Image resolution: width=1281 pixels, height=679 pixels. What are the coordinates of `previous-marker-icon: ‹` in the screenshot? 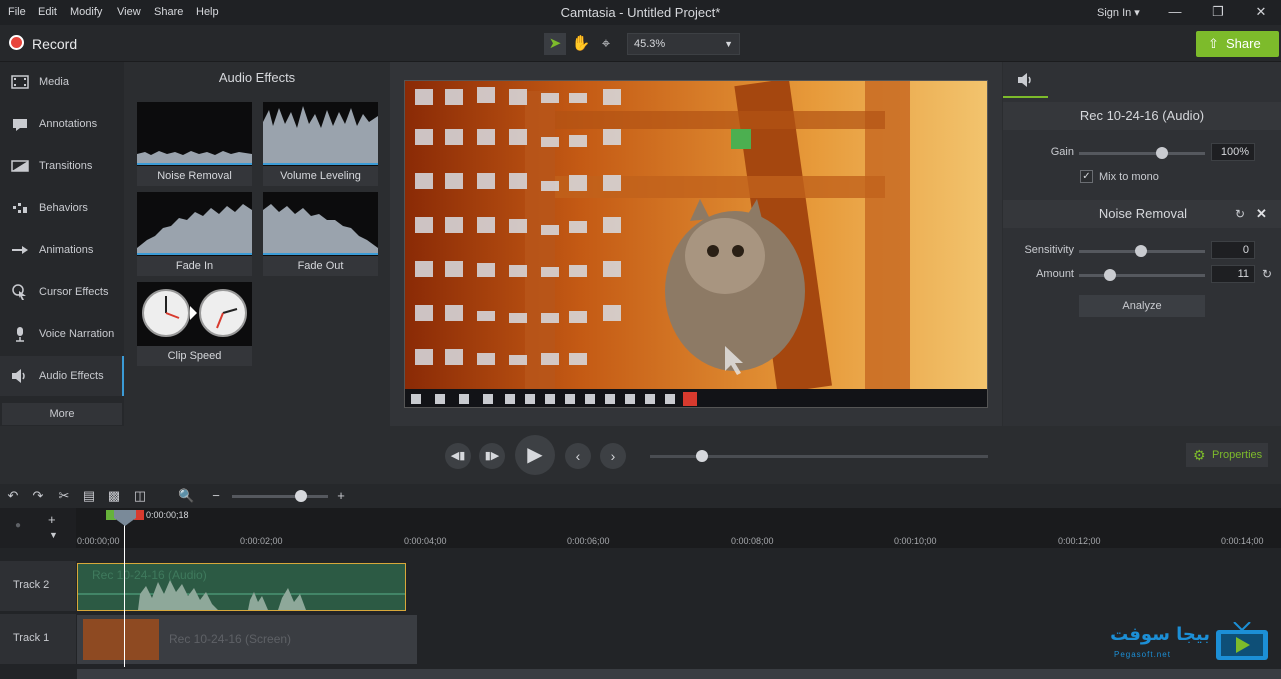 It's located at (578, 456).